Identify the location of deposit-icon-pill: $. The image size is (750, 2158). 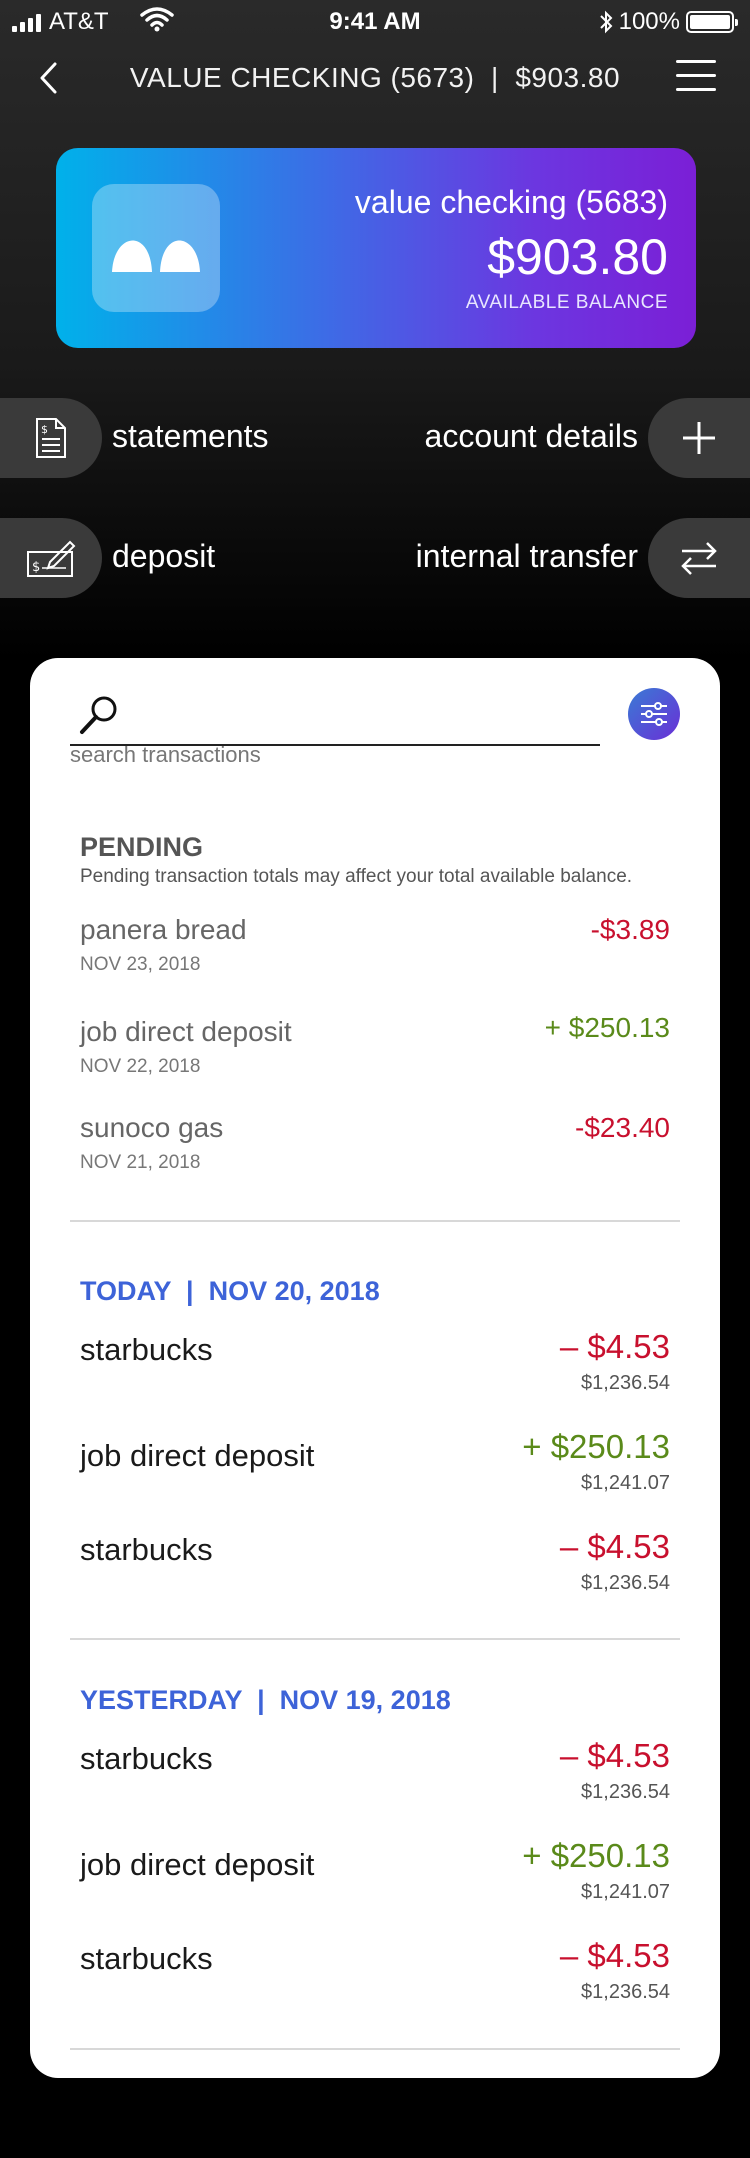
(51, 558).